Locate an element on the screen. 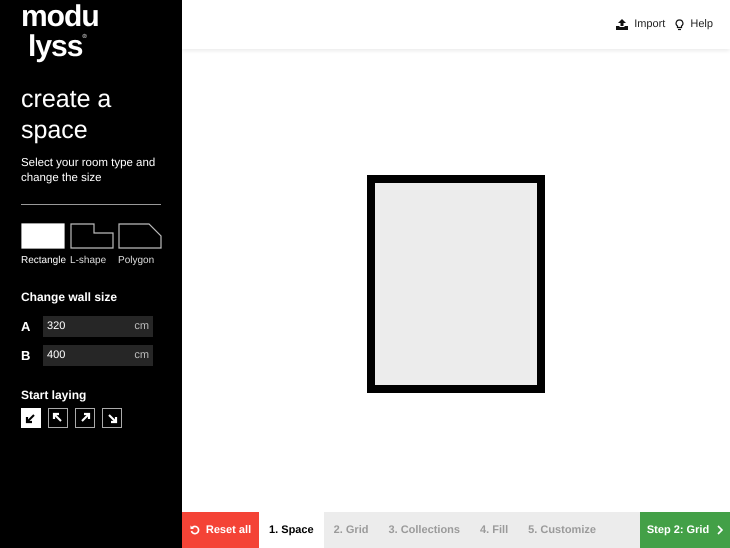 The height and width of the screenshot is (548, 730). section-title: Start laying is located at coordinates (54, 395).